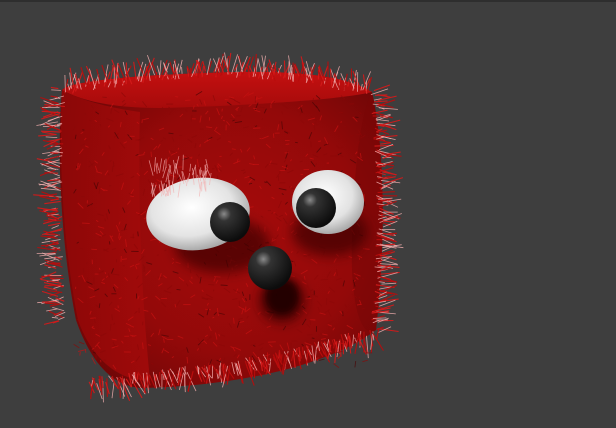 The image size is (616, 428). I want to click on right-eye, so click(328, 202).